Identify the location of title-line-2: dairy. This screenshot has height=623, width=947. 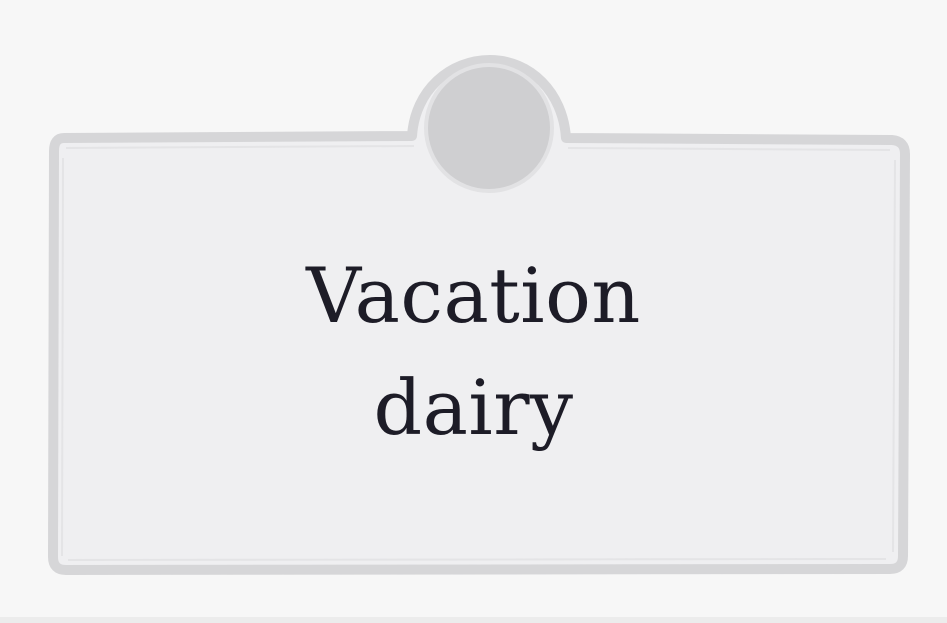
(473, 407).